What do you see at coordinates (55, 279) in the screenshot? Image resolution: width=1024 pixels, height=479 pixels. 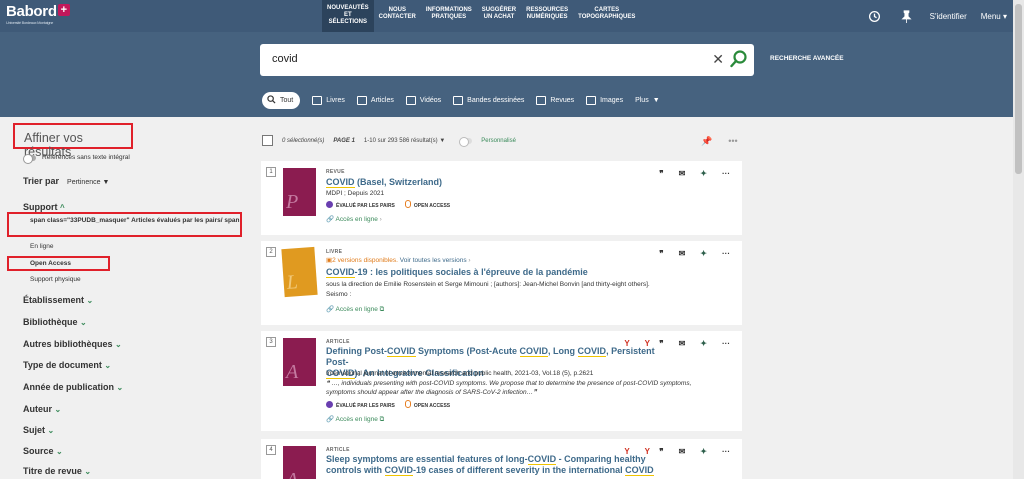 I see `support-option-physical: Support physique` at bounding box center [55, 279].